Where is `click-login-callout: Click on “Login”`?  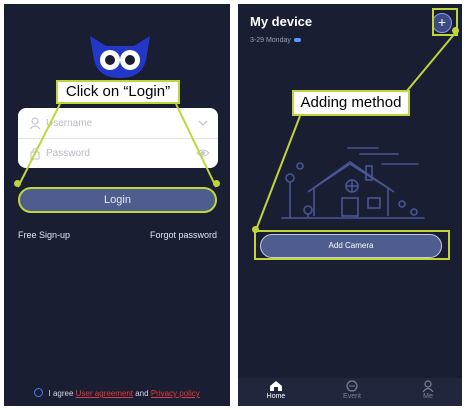 click-login-callout: Click on “Login” is located at coordinates (118, 92).